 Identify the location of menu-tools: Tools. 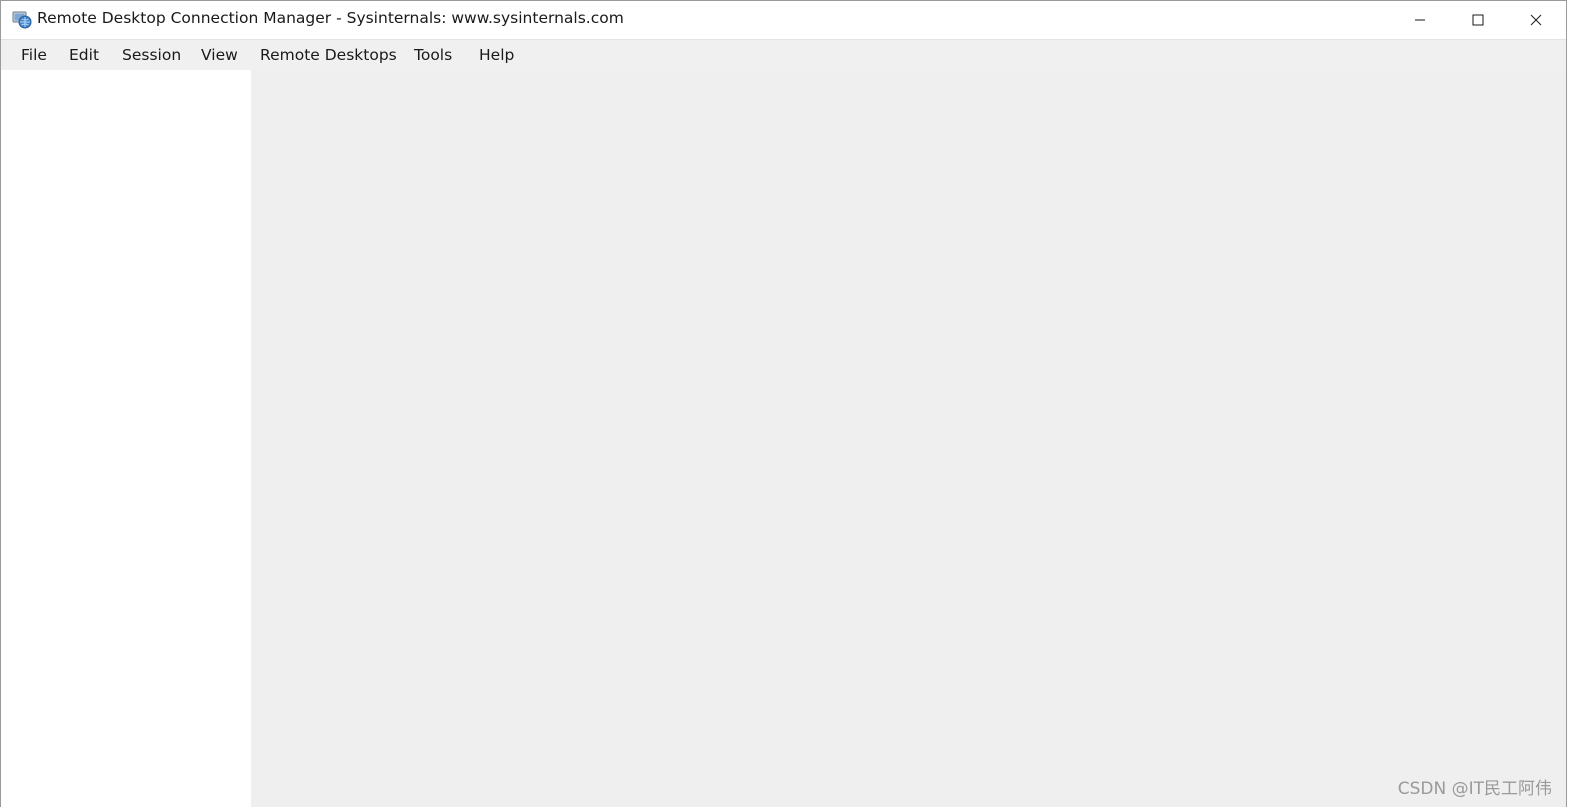
(433, 55).